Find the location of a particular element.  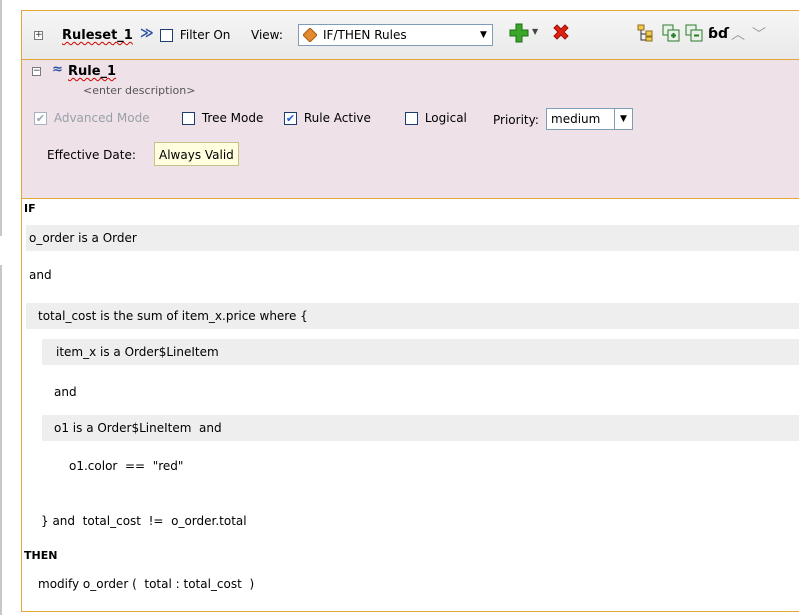

condition-text: o1 is a Order$LineItem and is located at coordinates (138, 428).